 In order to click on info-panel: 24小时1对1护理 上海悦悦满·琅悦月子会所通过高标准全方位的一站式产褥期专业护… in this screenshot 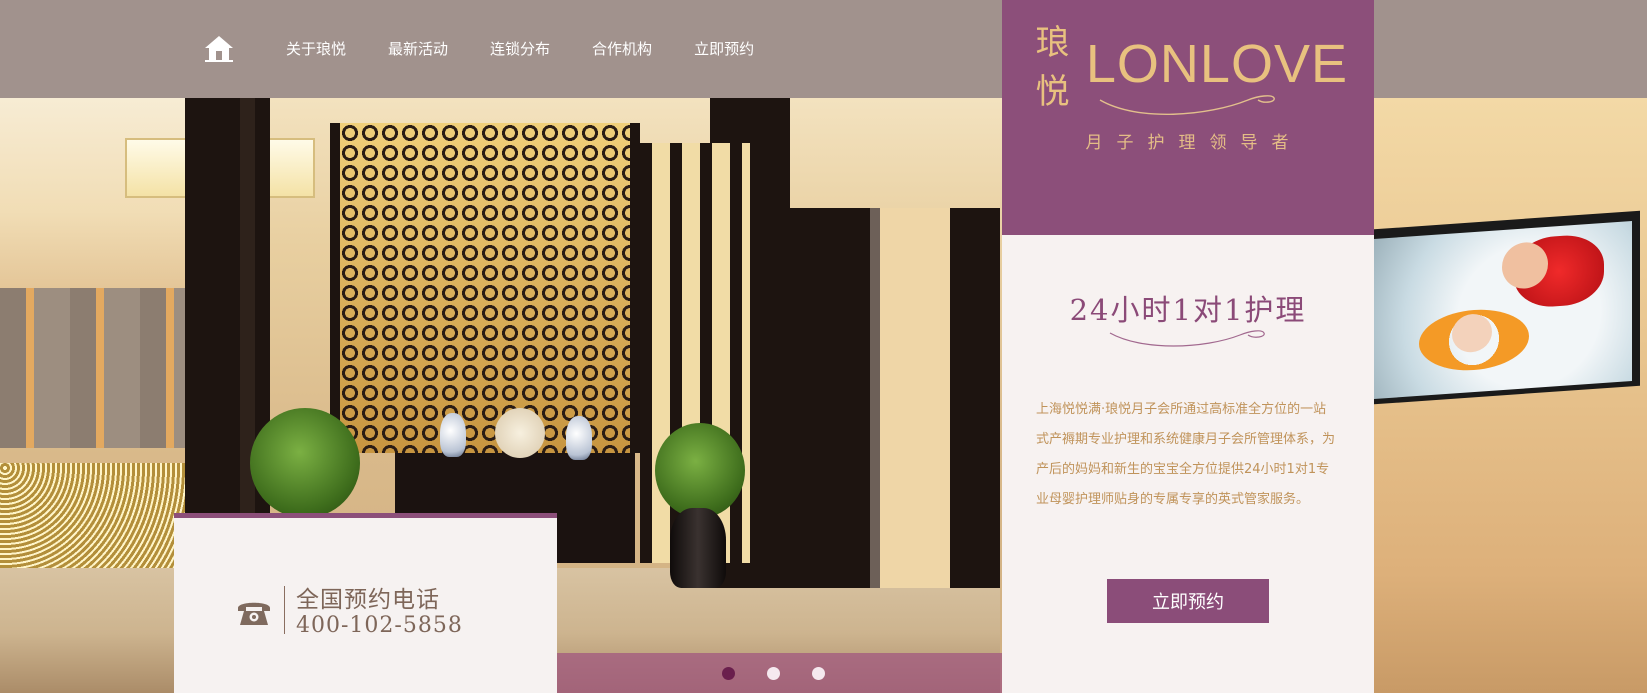, I will do `click(1188, 464)`.